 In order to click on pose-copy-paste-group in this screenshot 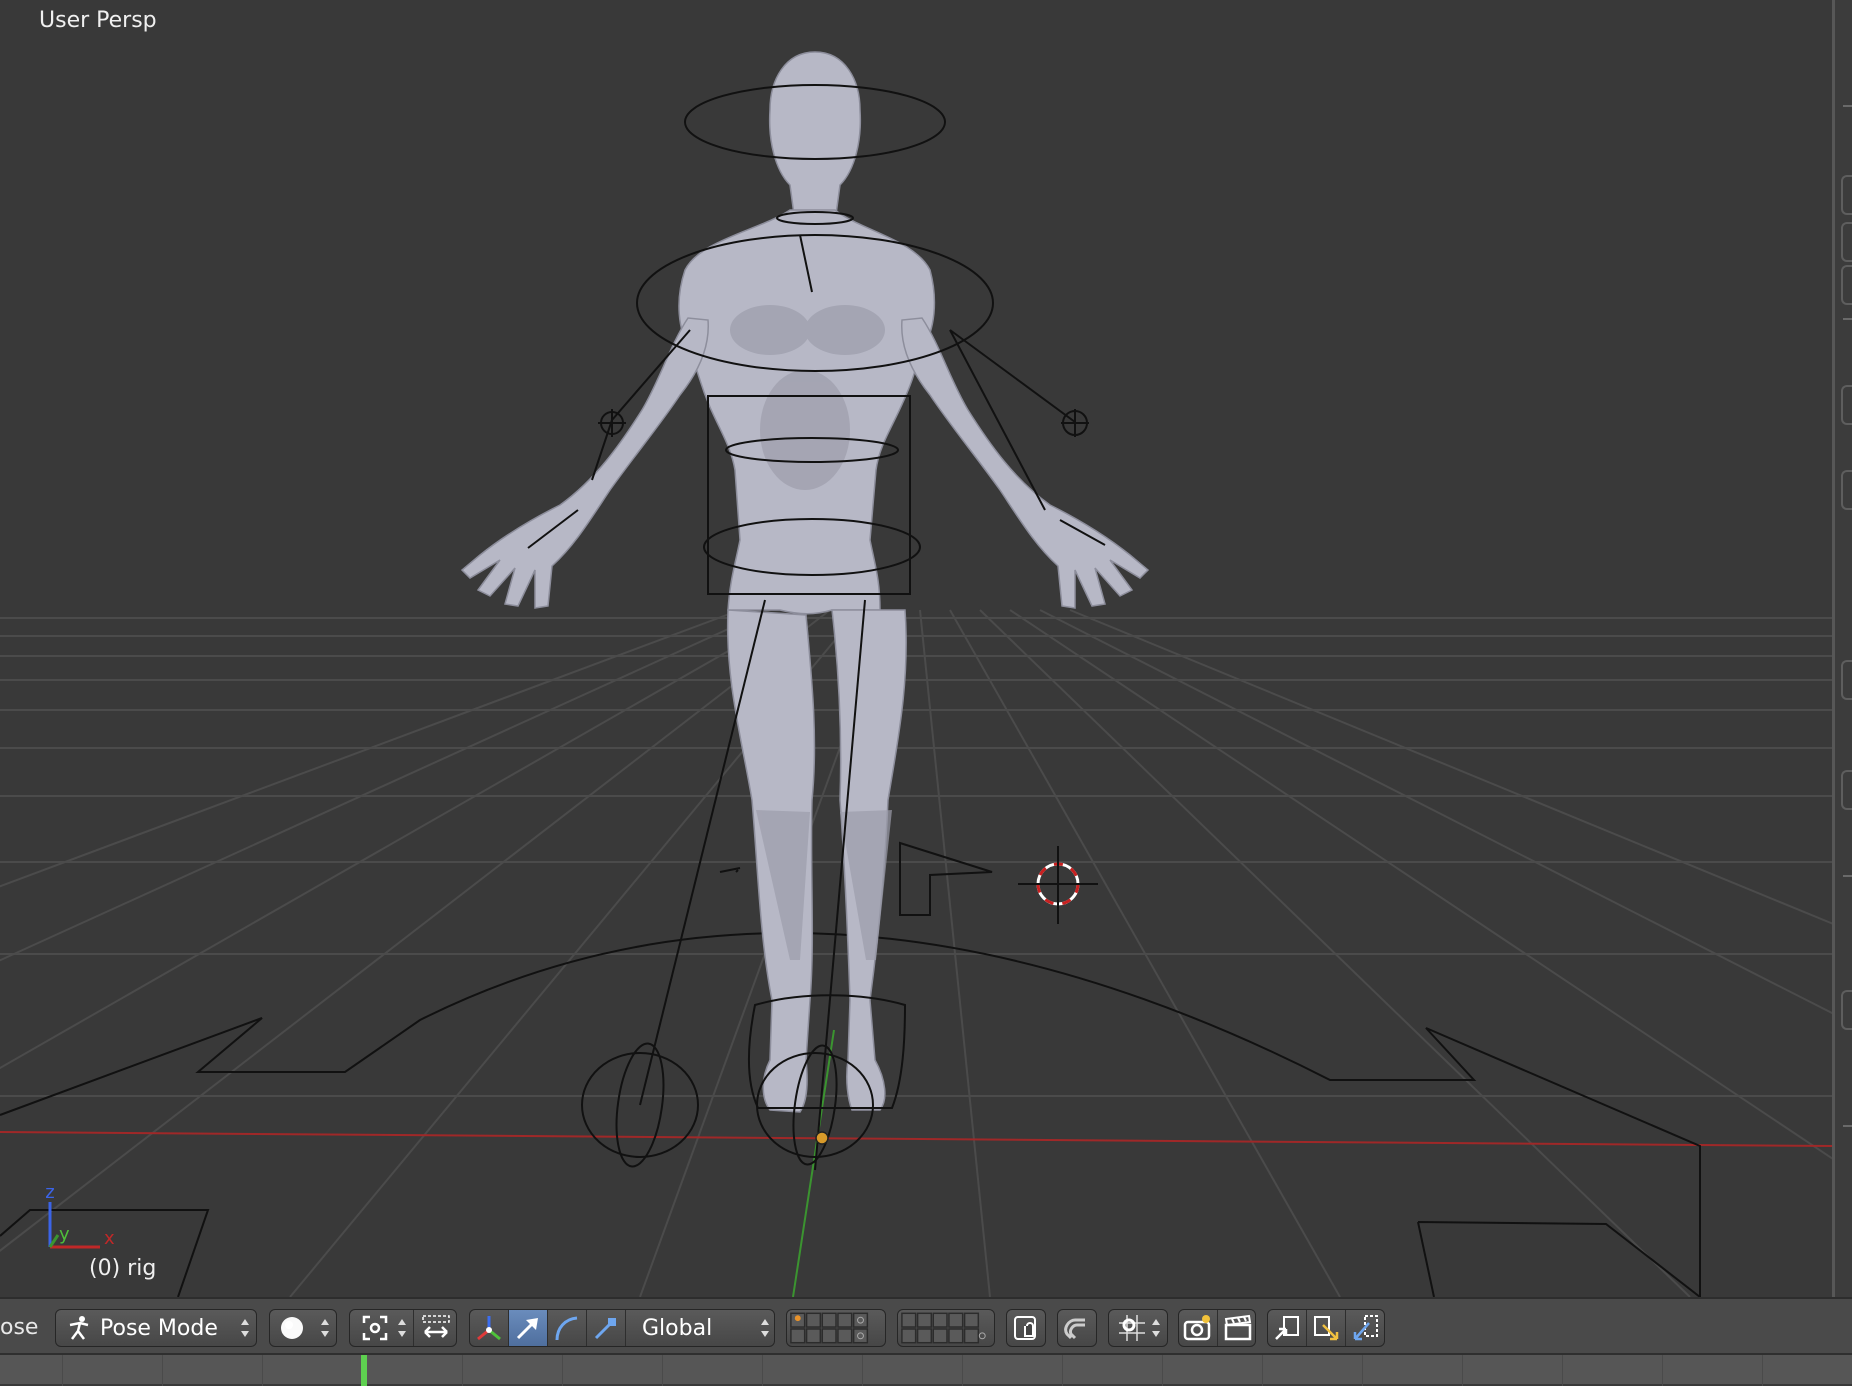, I will do `click(1326, 1328)`.